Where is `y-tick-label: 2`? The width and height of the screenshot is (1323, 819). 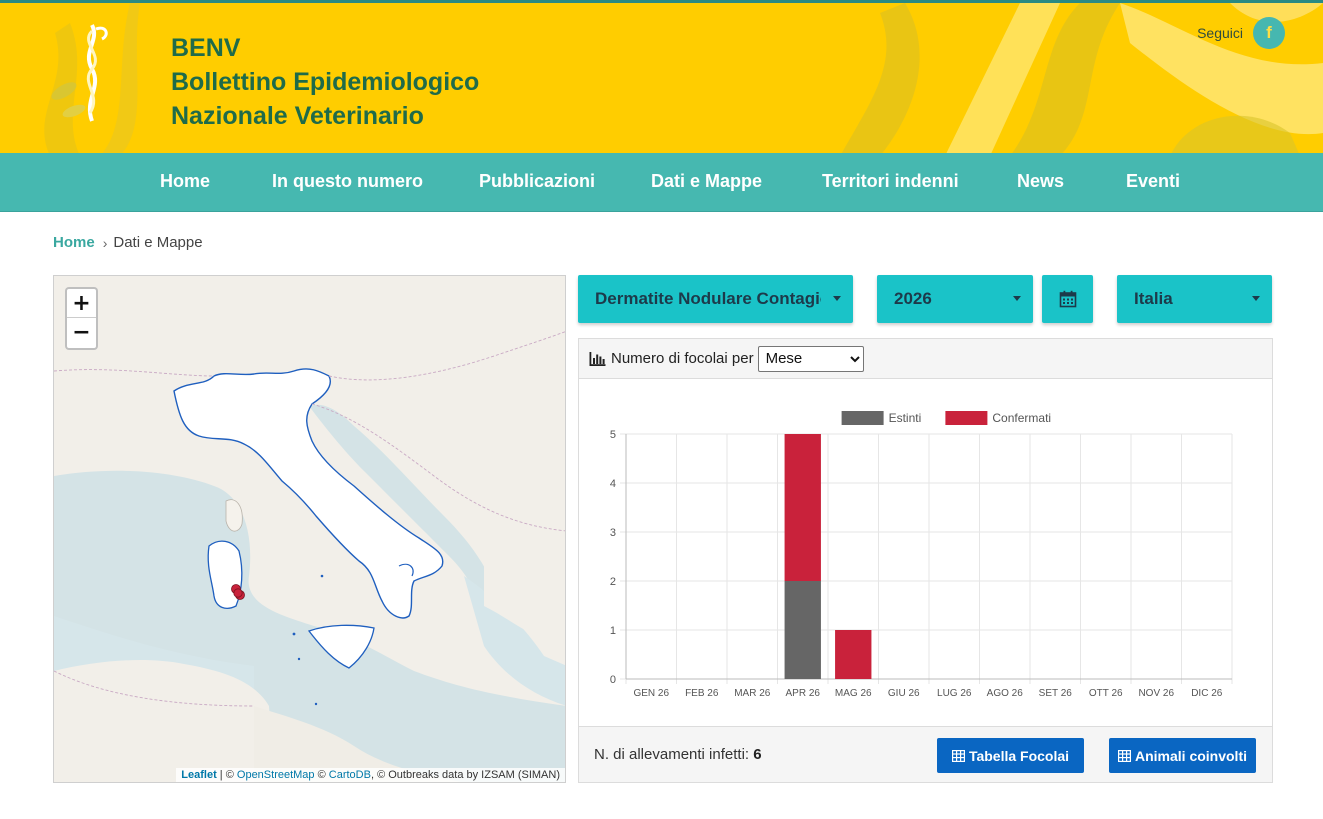 y-tick-label: 2 is located at coordinates (613, 582).